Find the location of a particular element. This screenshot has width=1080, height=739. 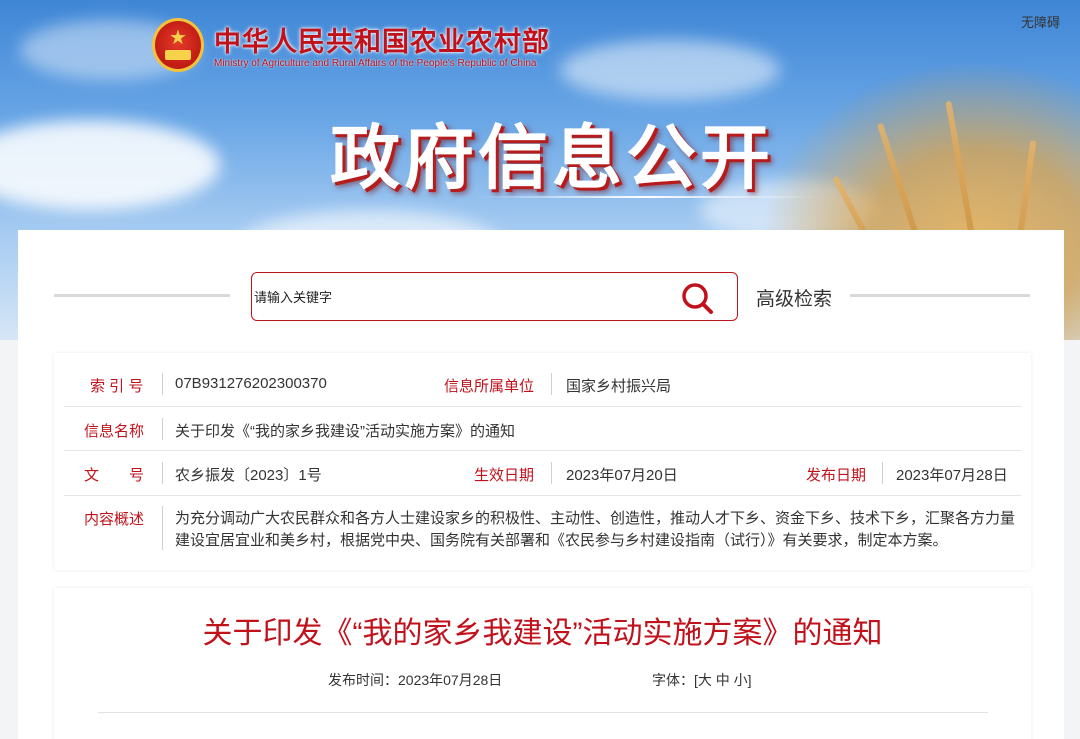

name-label: 信息名称 is located at coordinates (114, 431).